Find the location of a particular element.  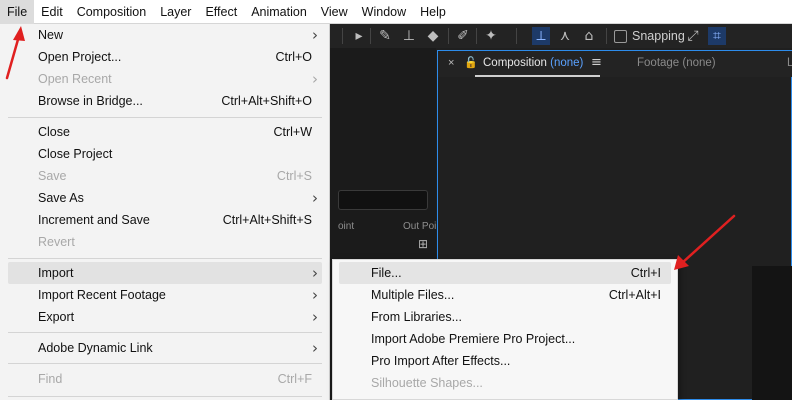

tab-footage: Footage (none) is located at coordinates (676, 63).